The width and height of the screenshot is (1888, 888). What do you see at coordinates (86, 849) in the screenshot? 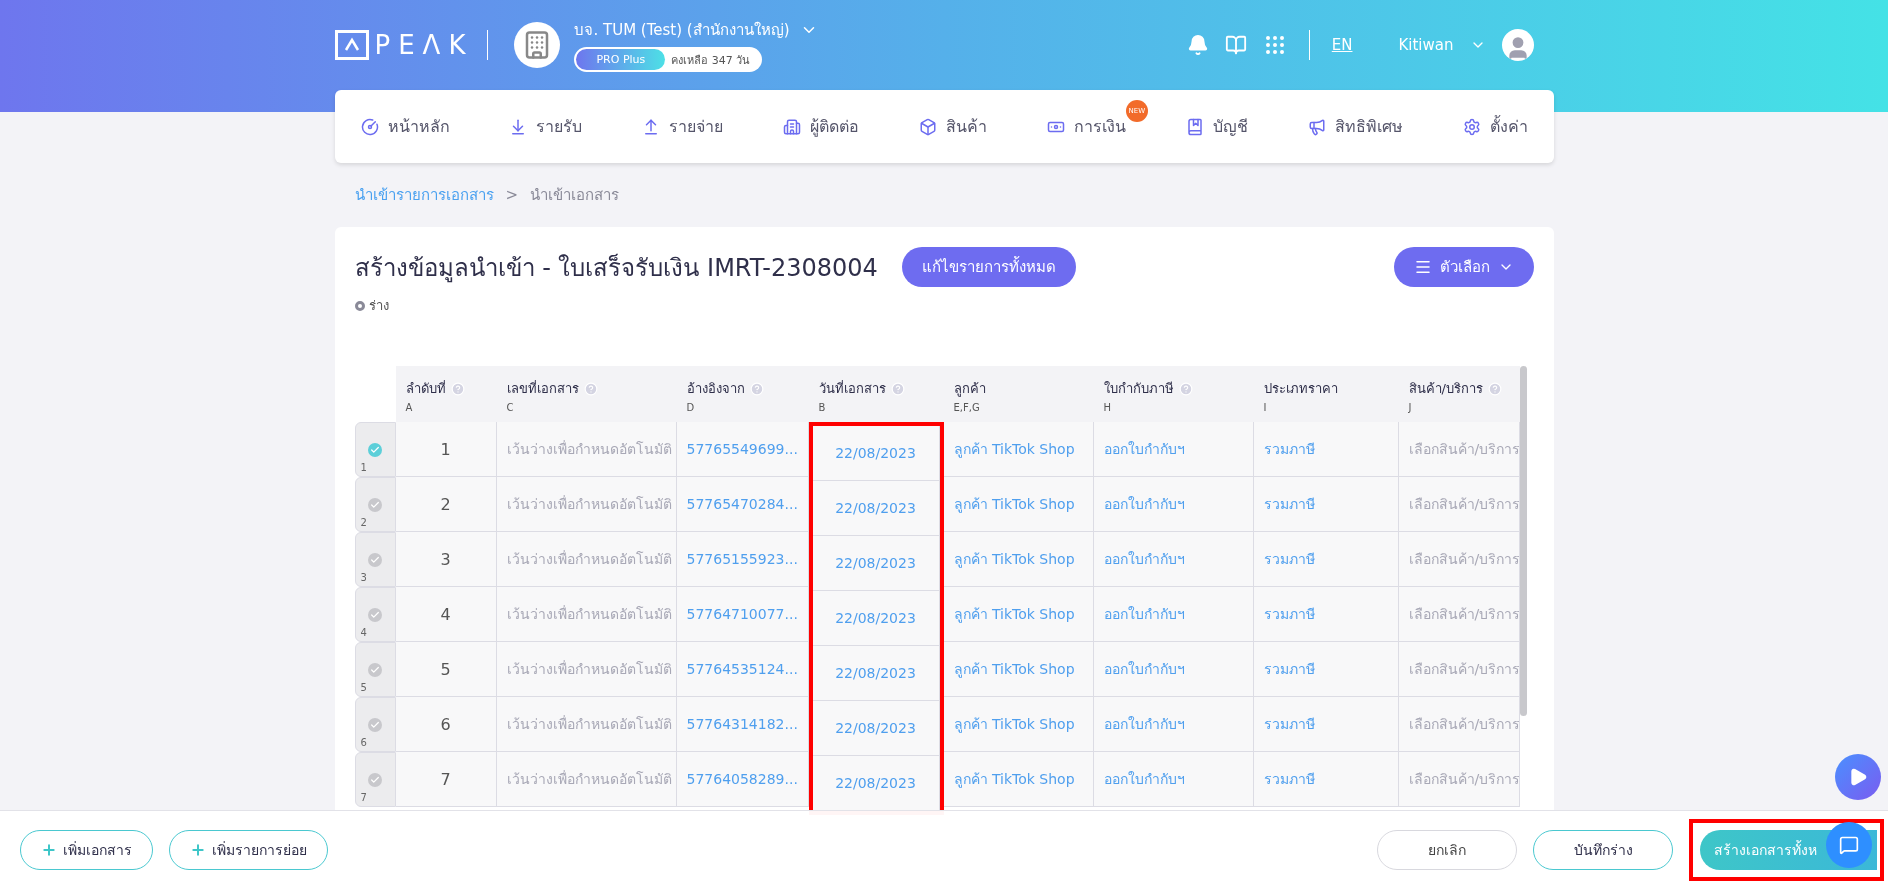
I see `add-button: เพิ่มเอกสาร` at bounding box center [86, 849].